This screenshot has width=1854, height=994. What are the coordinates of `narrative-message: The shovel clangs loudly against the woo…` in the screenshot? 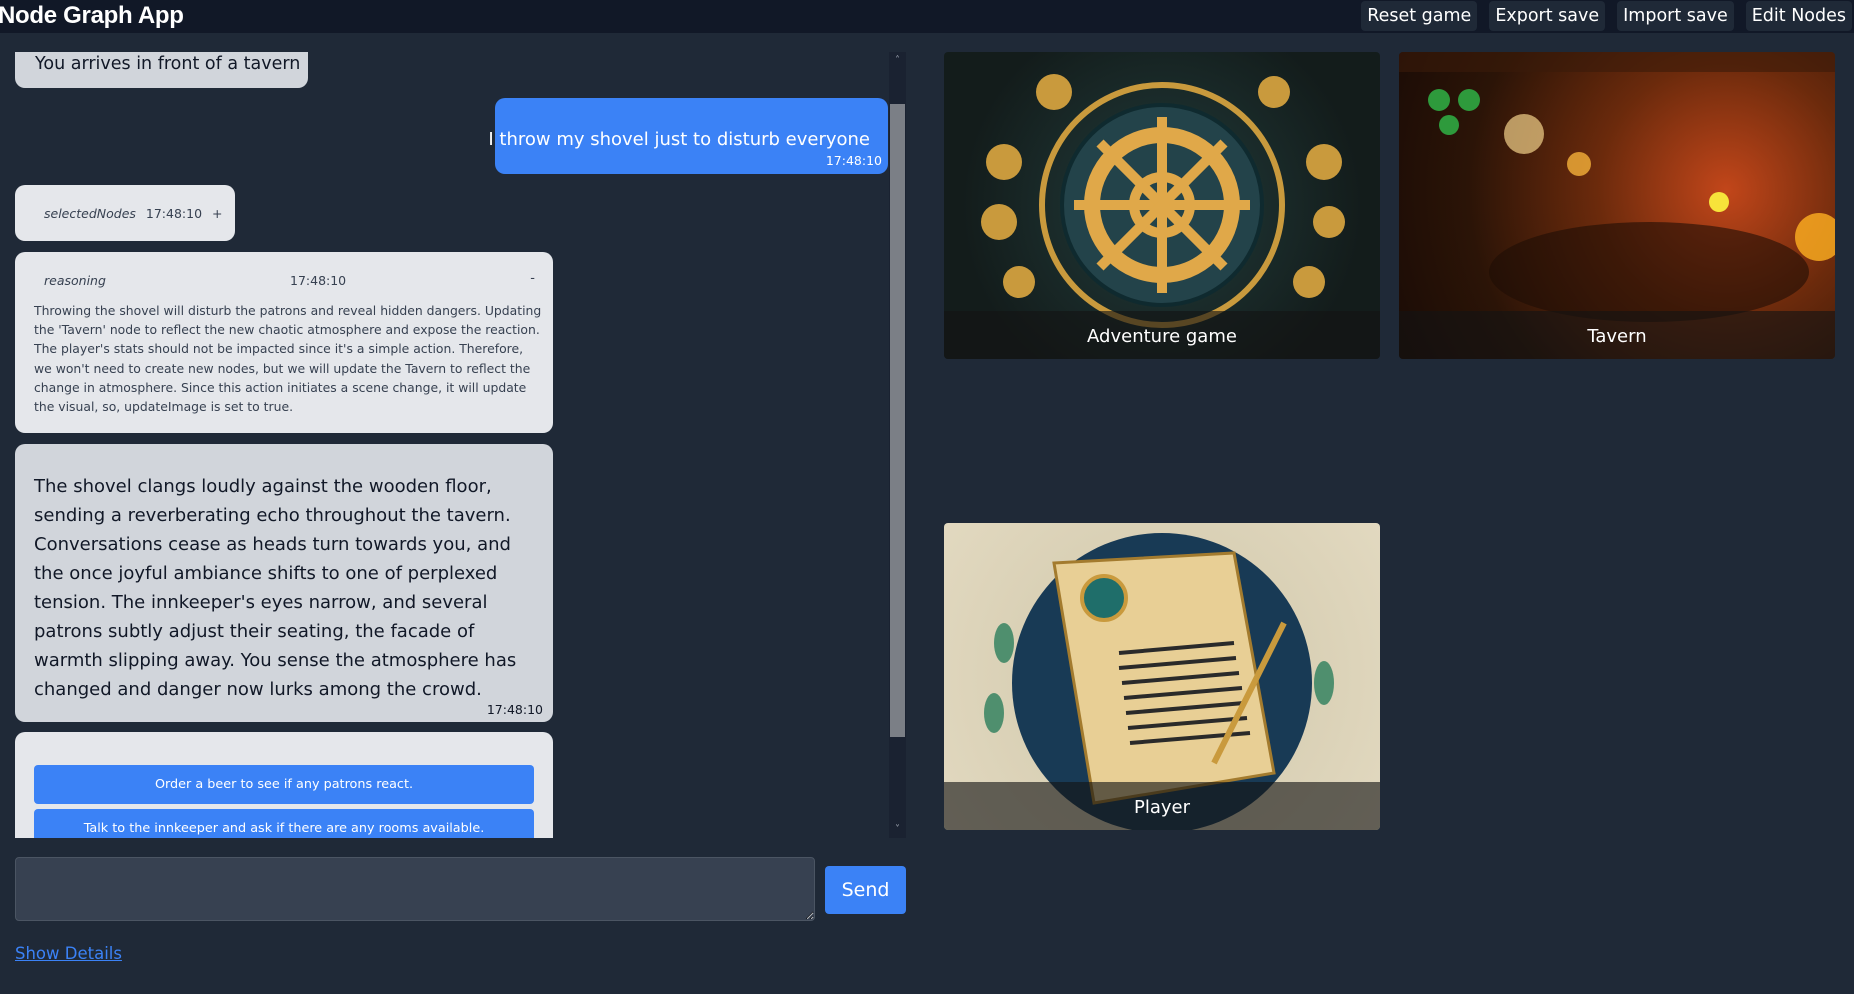 It's located at (284, 583).